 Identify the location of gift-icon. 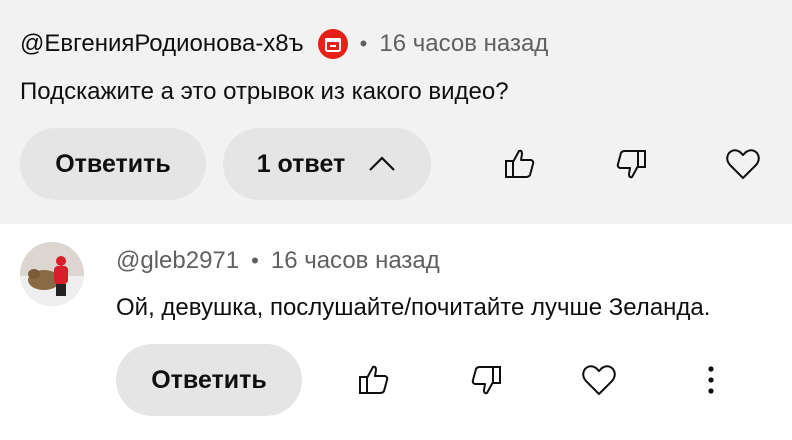
(332, 44).